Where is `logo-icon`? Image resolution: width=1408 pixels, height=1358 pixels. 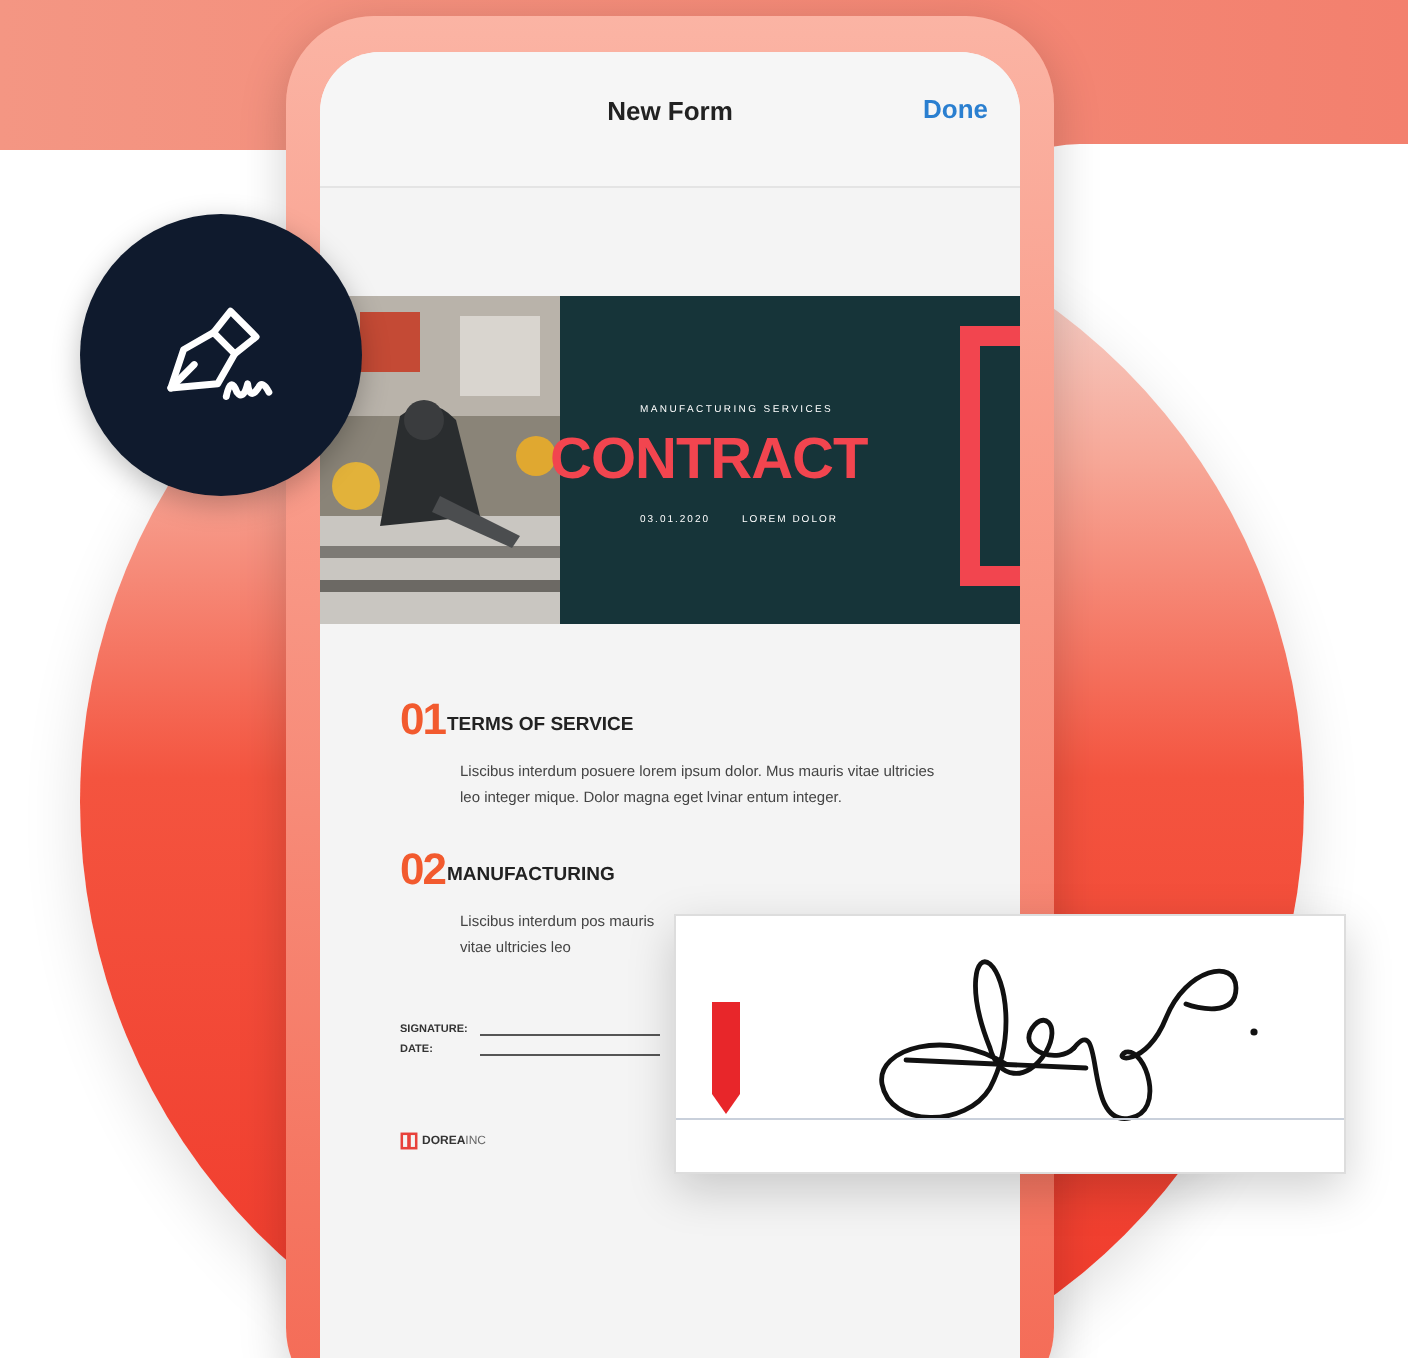 logo-icon is located at coordinates (409, 1141).